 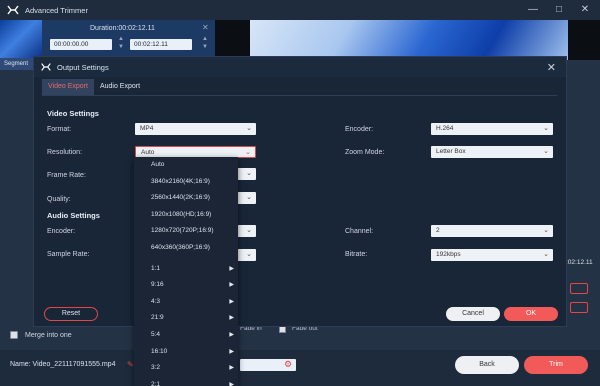 What do you see at coordinates (65, 152) in the screenshot?
I see `resolution-label: Resolution:` at bounding box center [65, 152].